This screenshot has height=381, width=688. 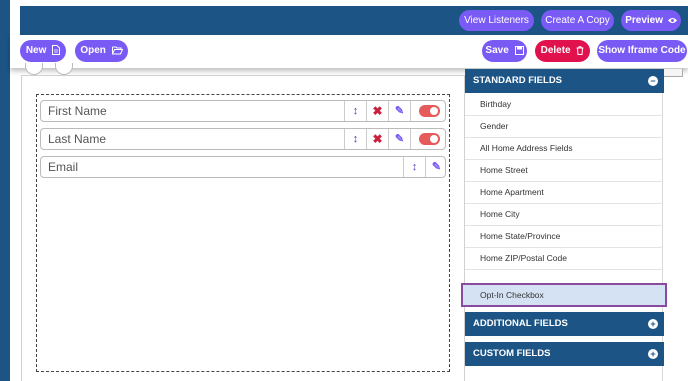 I want to click on trash-icon, so click(x=580, y=50).